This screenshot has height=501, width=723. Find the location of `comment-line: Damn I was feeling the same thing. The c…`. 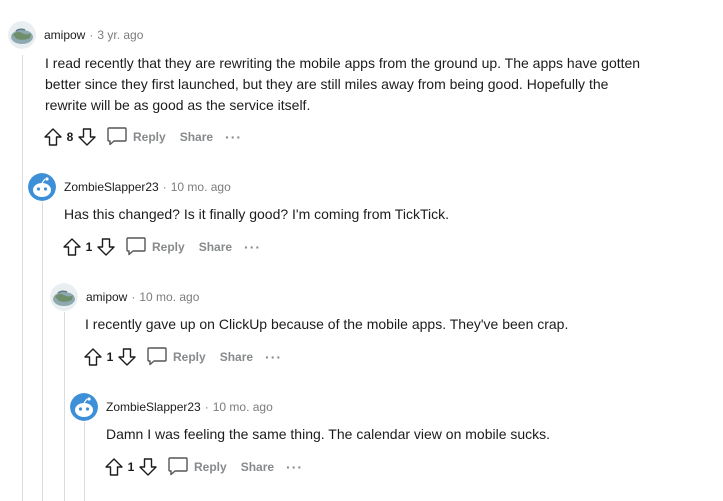

comment-line: Damn I was feeling the same thing. The c… is located at coordinates (328, 434).